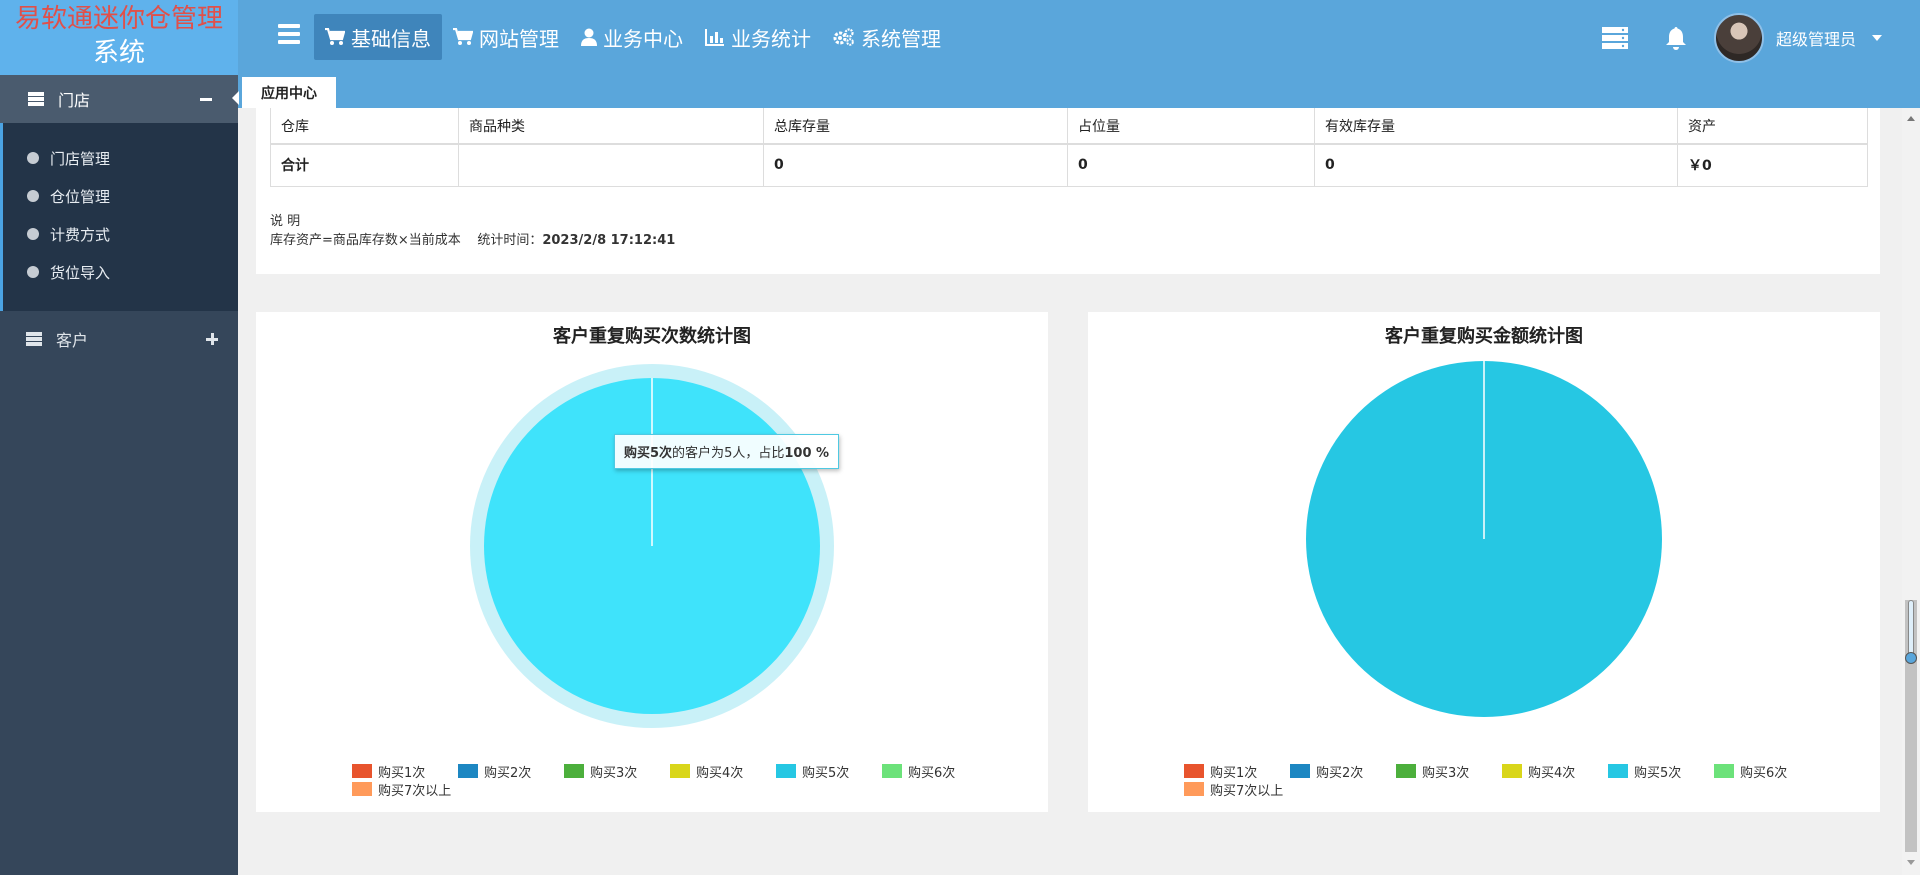 The width and height of the screenshot is (1920, 875). I want to click on legend-label: 购买1次, so click(402, 773).